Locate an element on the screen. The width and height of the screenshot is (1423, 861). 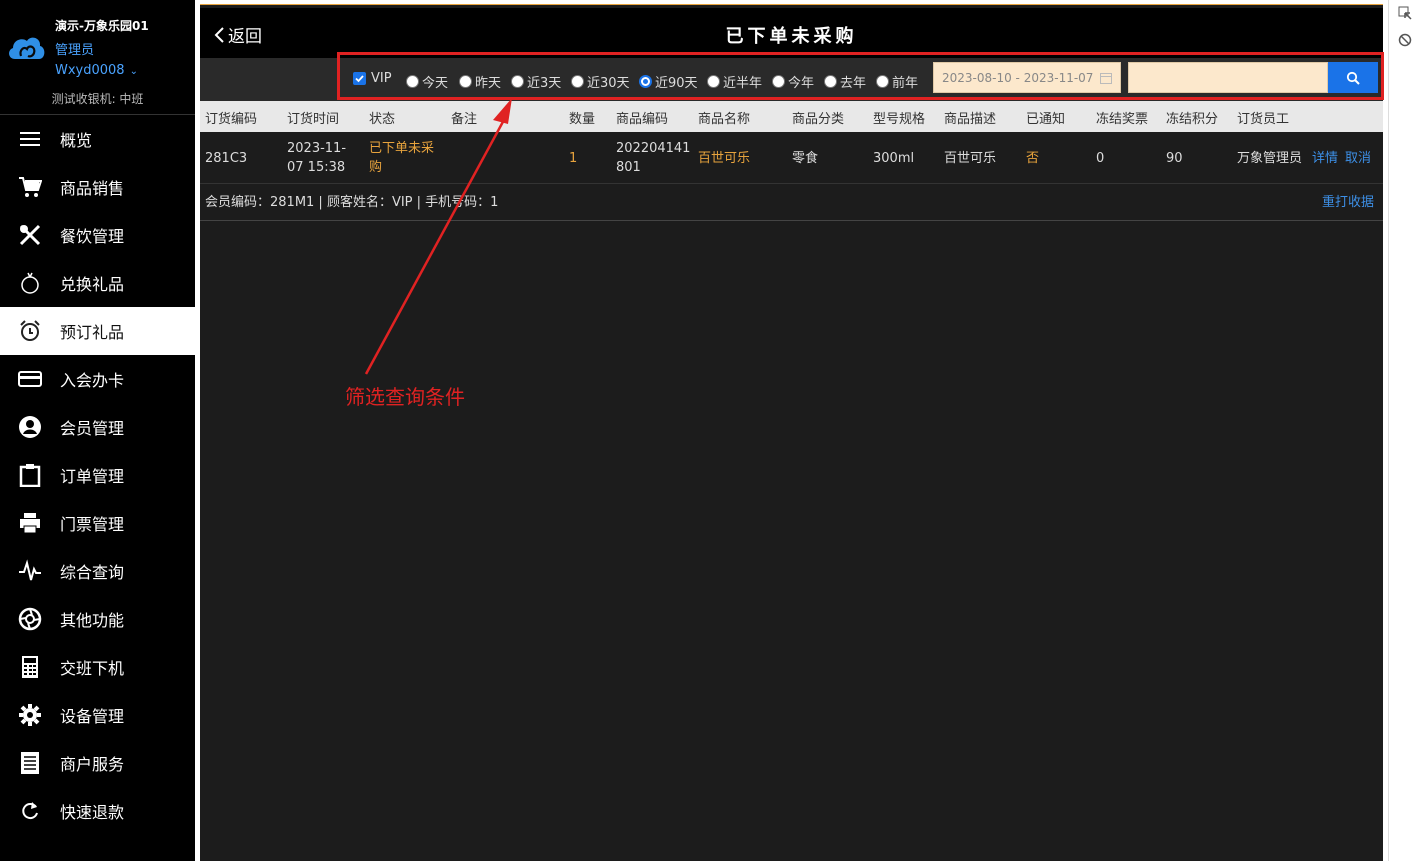
cell-frozen-tickets: 0 is located at coordinates (1100, 158).